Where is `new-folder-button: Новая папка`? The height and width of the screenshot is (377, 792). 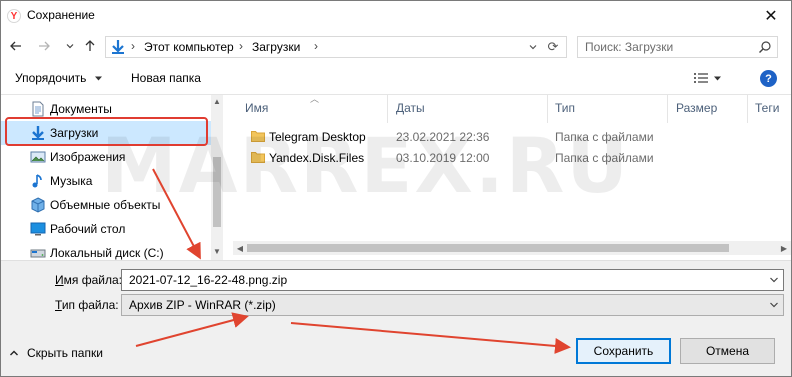 new-folder-button: Новая папка is located at coordinates (166, 78).